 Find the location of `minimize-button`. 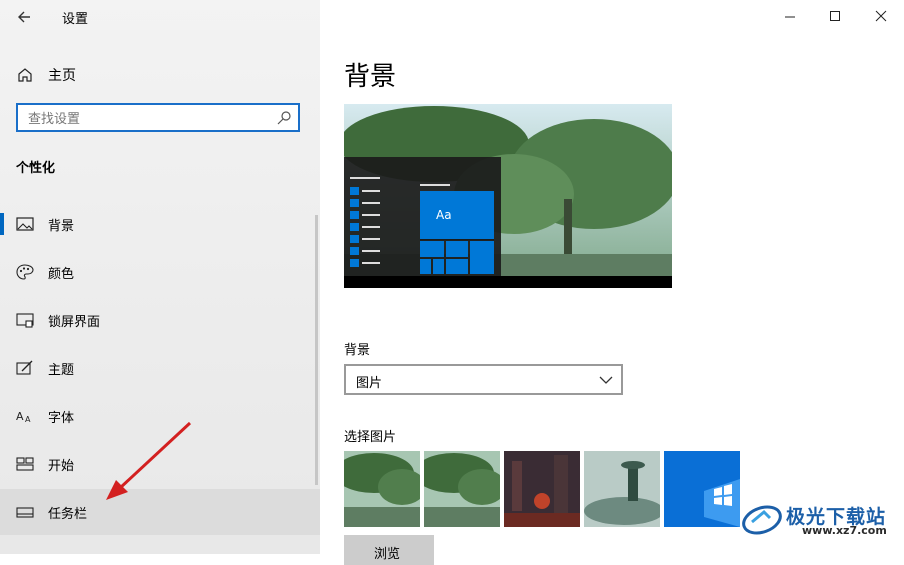

minimize-button is located at coordinates (790, 17).